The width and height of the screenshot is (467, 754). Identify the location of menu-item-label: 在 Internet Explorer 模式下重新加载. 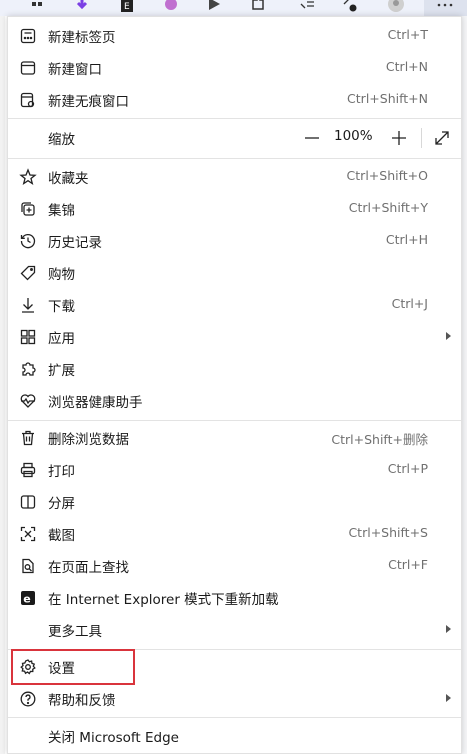
(163, 600).